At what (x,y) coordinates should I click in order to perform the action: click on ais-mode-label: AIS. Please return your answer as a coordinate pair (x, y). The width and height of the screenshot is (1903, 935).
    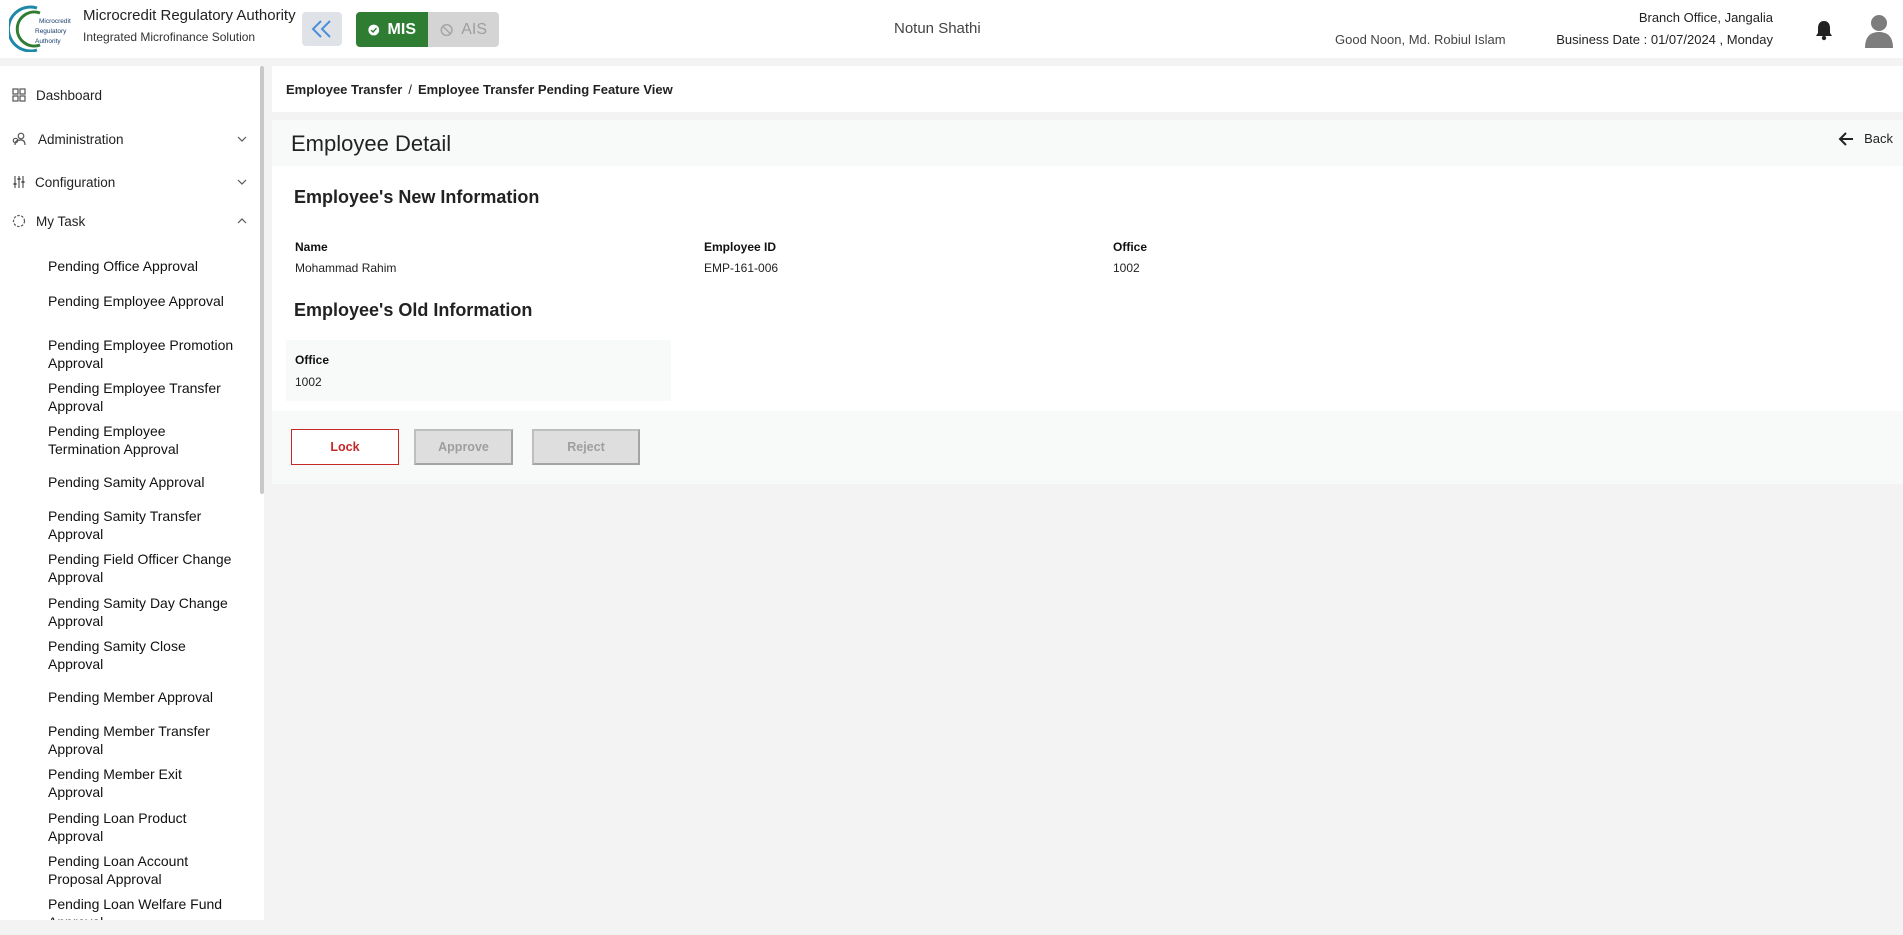
    Looking at the image, I should click on (474, 29).